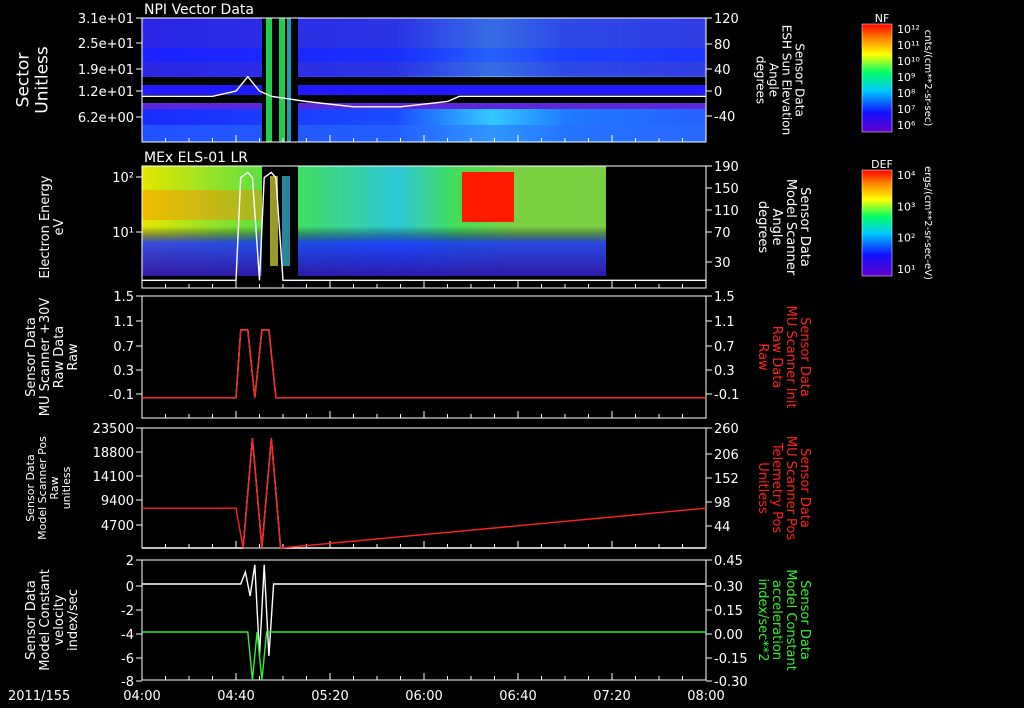 Image resolution: width=1024 pixels, height=708 pixels. I want to click on panel-3-ylabel-line: unitless, so click(66, 487).